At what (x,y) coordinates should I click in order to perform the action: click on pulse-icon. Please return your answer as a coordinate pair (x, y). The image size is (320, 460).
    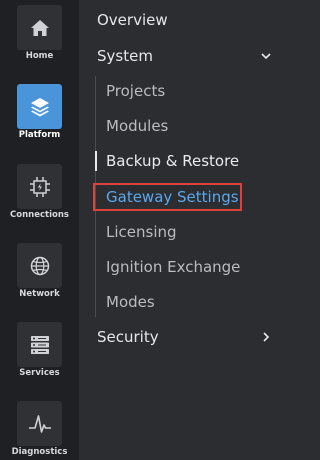
    Looking at the image, I should click on (39, 423).